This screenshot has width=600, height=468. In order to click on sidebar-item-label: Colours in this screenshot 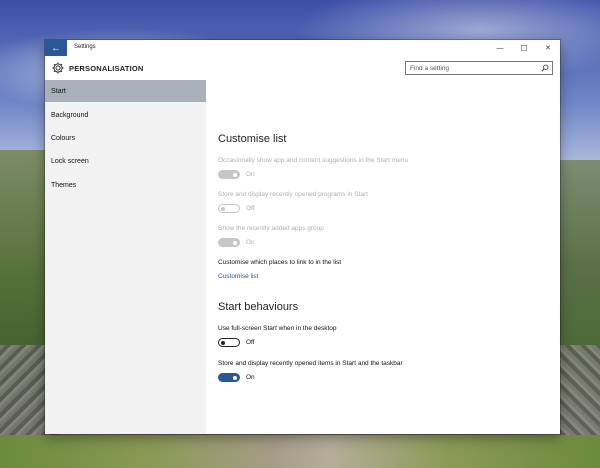, I will do `click(63, 138)`.